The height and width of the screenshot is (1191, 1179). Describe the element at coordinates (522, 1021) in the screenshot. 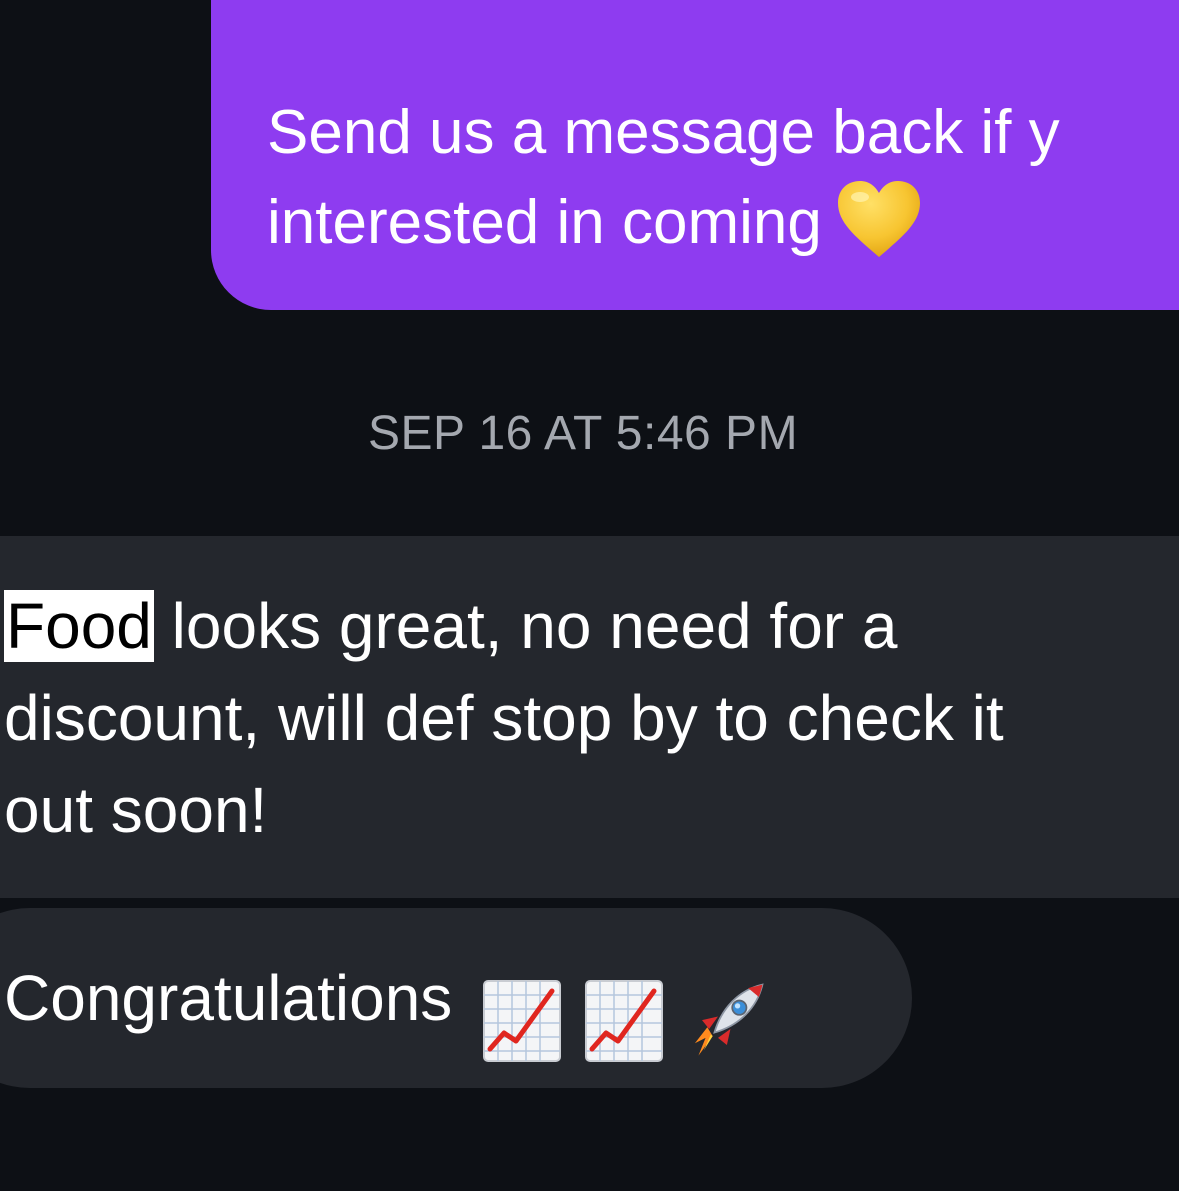

I see `chart-increasing-icon` at that location.